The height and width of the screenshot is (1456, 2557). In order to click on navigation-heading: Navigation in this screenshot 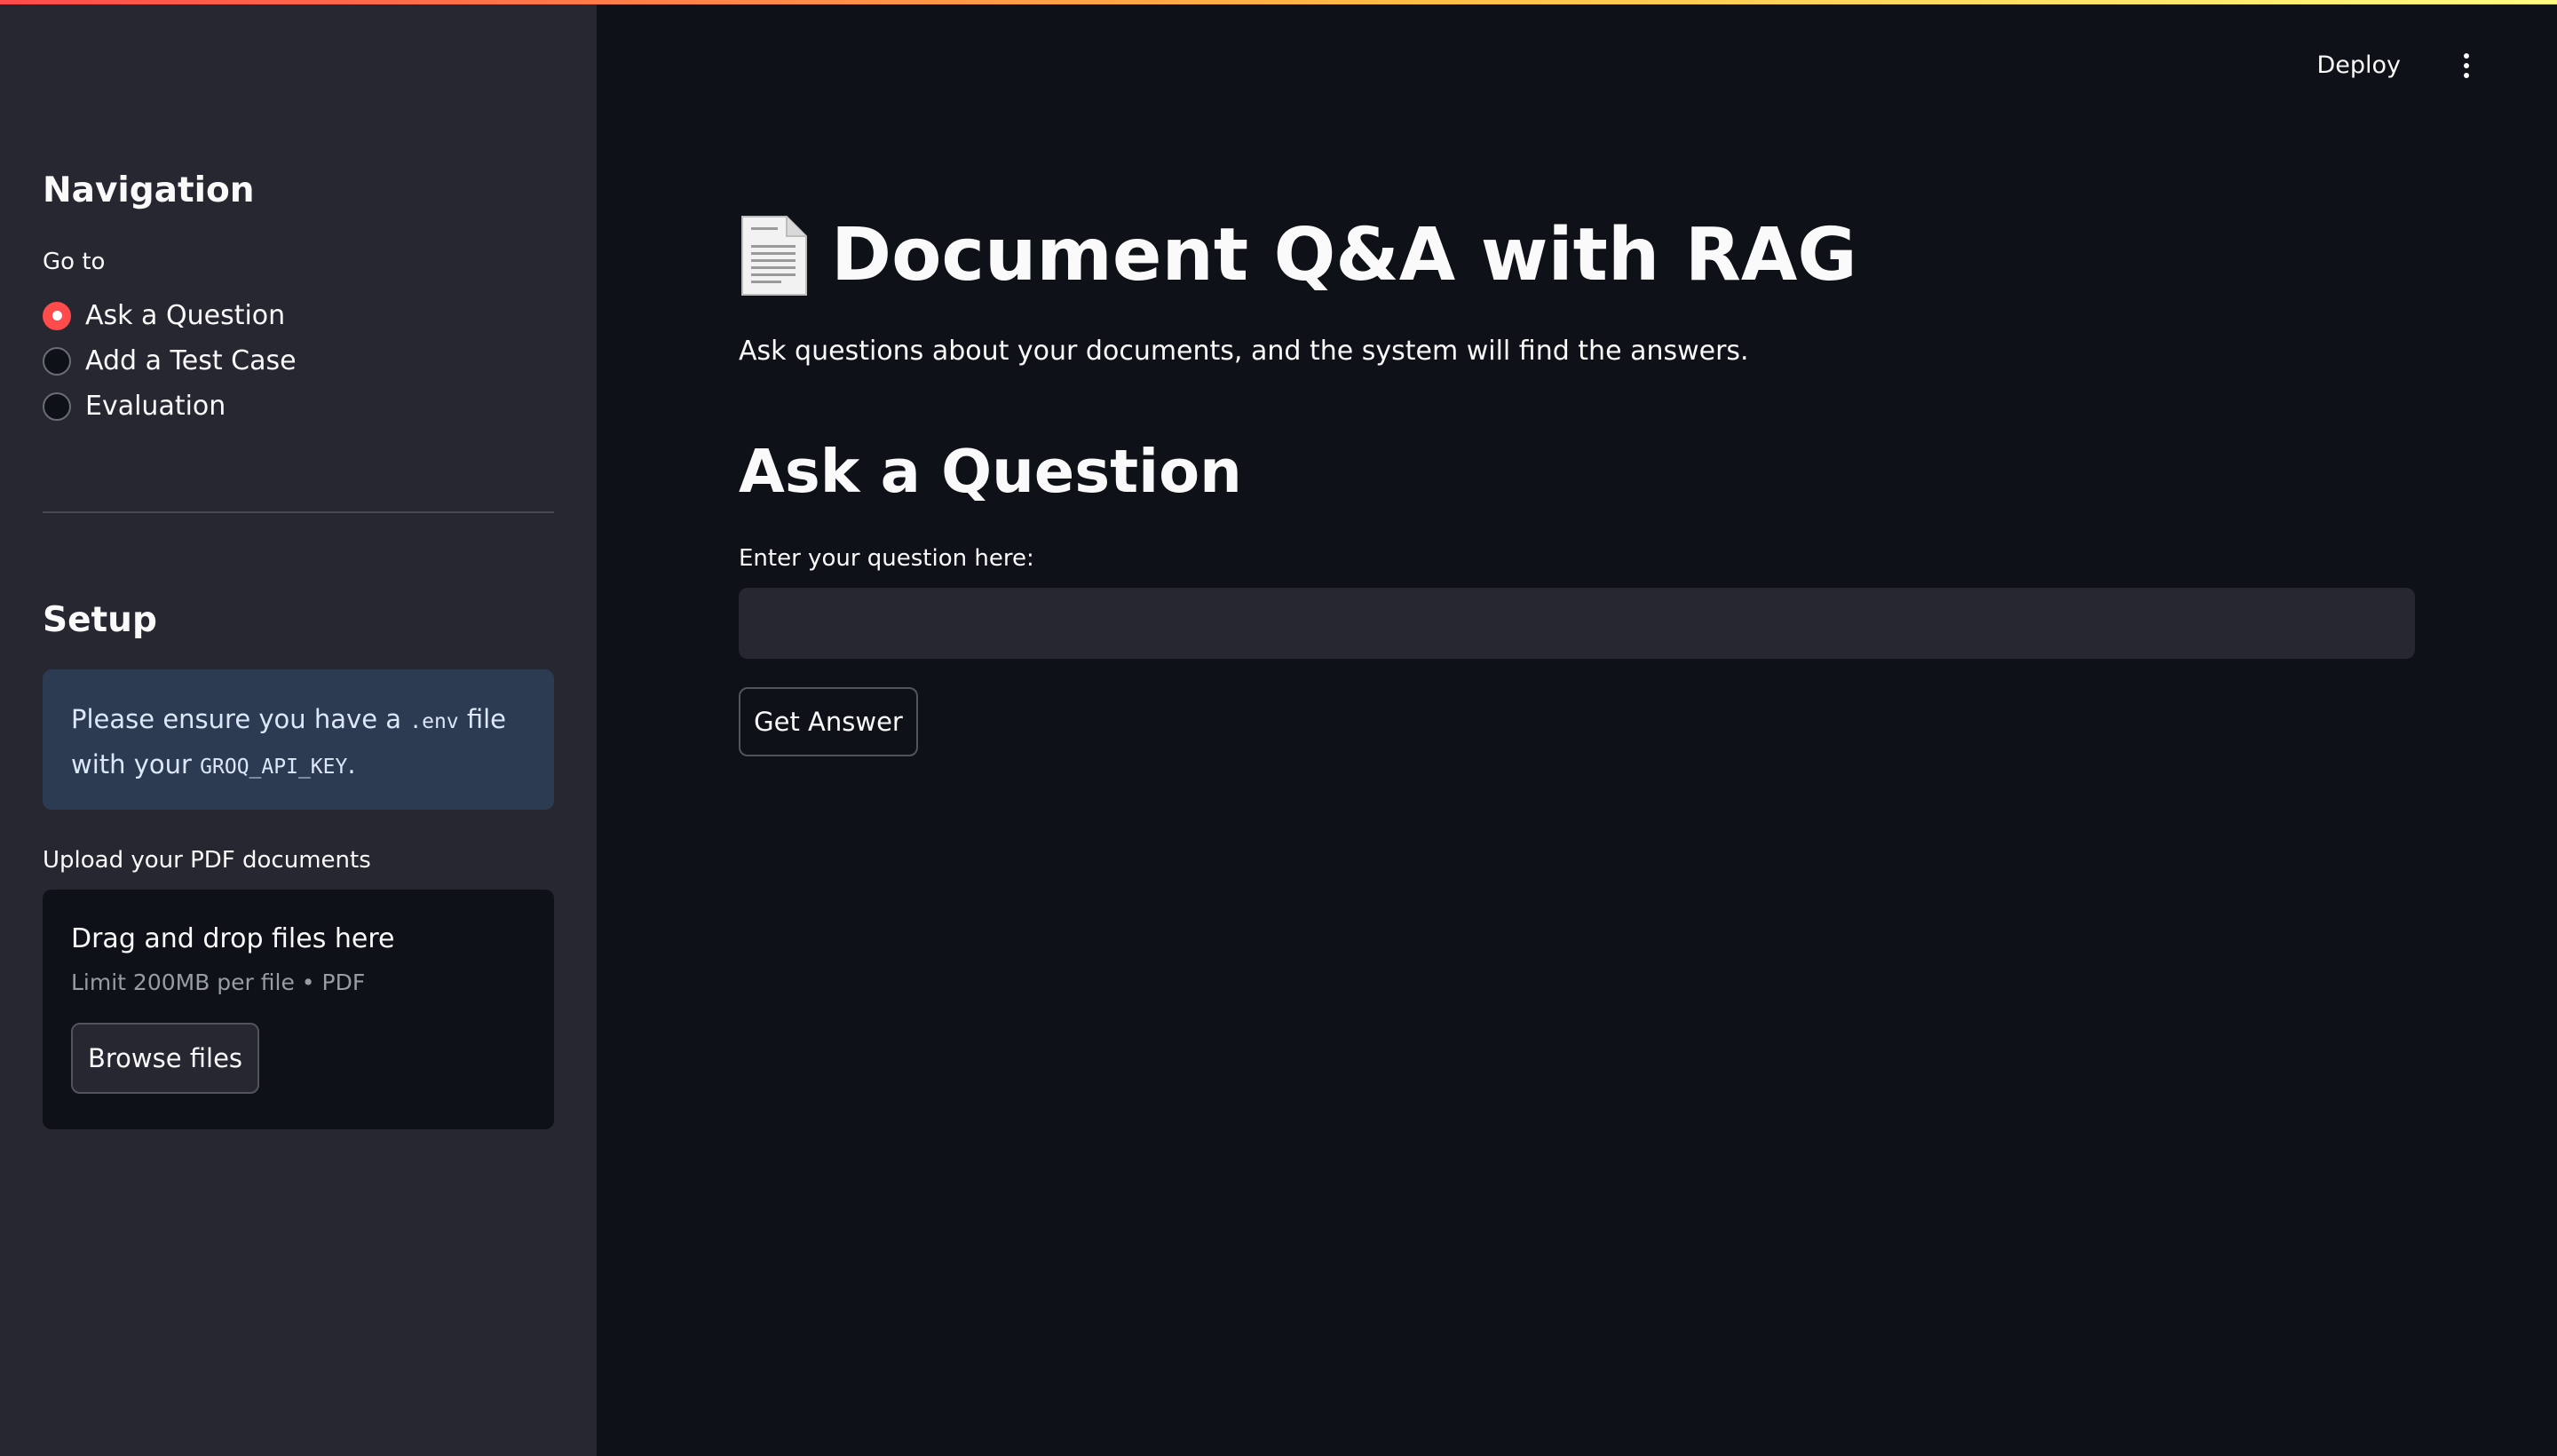, I will do `click(149, 190)`.